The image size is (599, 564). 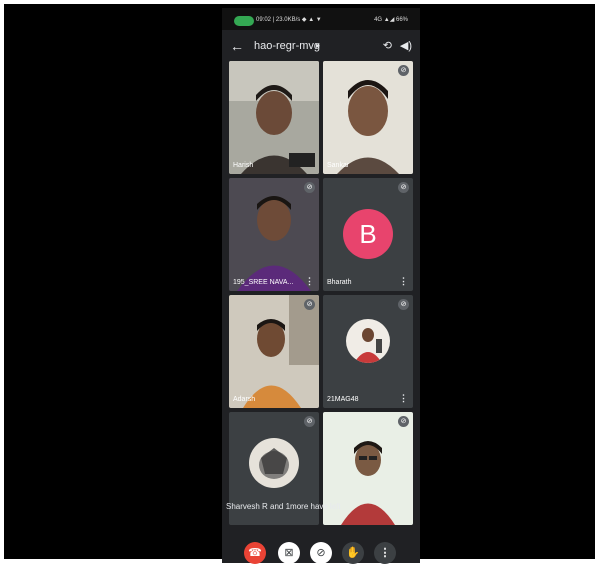 I want to click on participant-tile: ⊘ 21MAG48 ⋮, so click(x=368, y=351).